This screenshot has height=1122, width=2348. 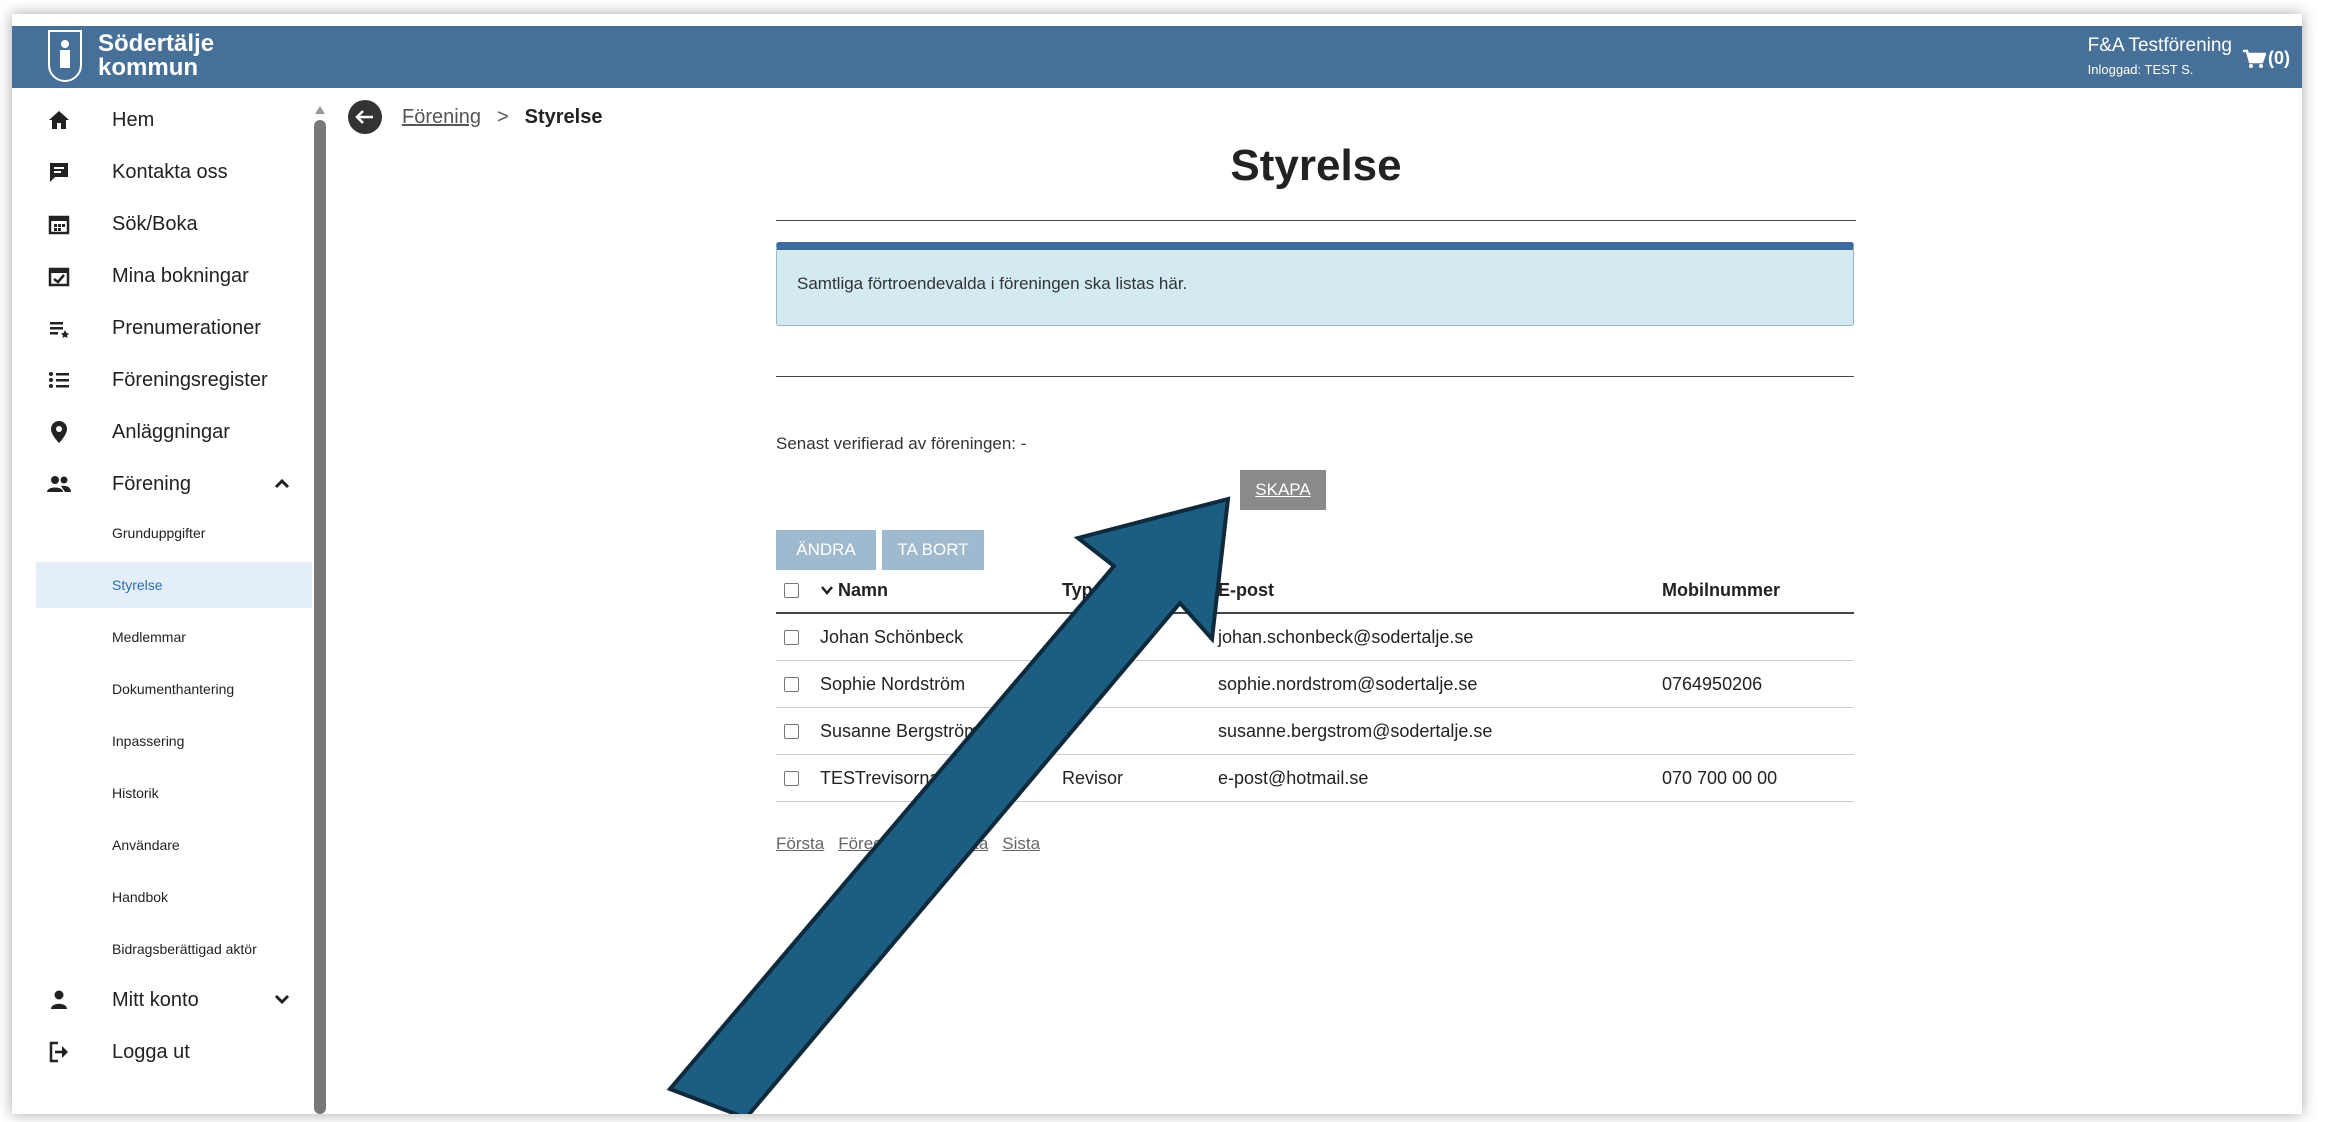 What do you see at coordinates (948, 805) in the screenshot?
I see `annotation-arrow` at bounding box center [948, 805].